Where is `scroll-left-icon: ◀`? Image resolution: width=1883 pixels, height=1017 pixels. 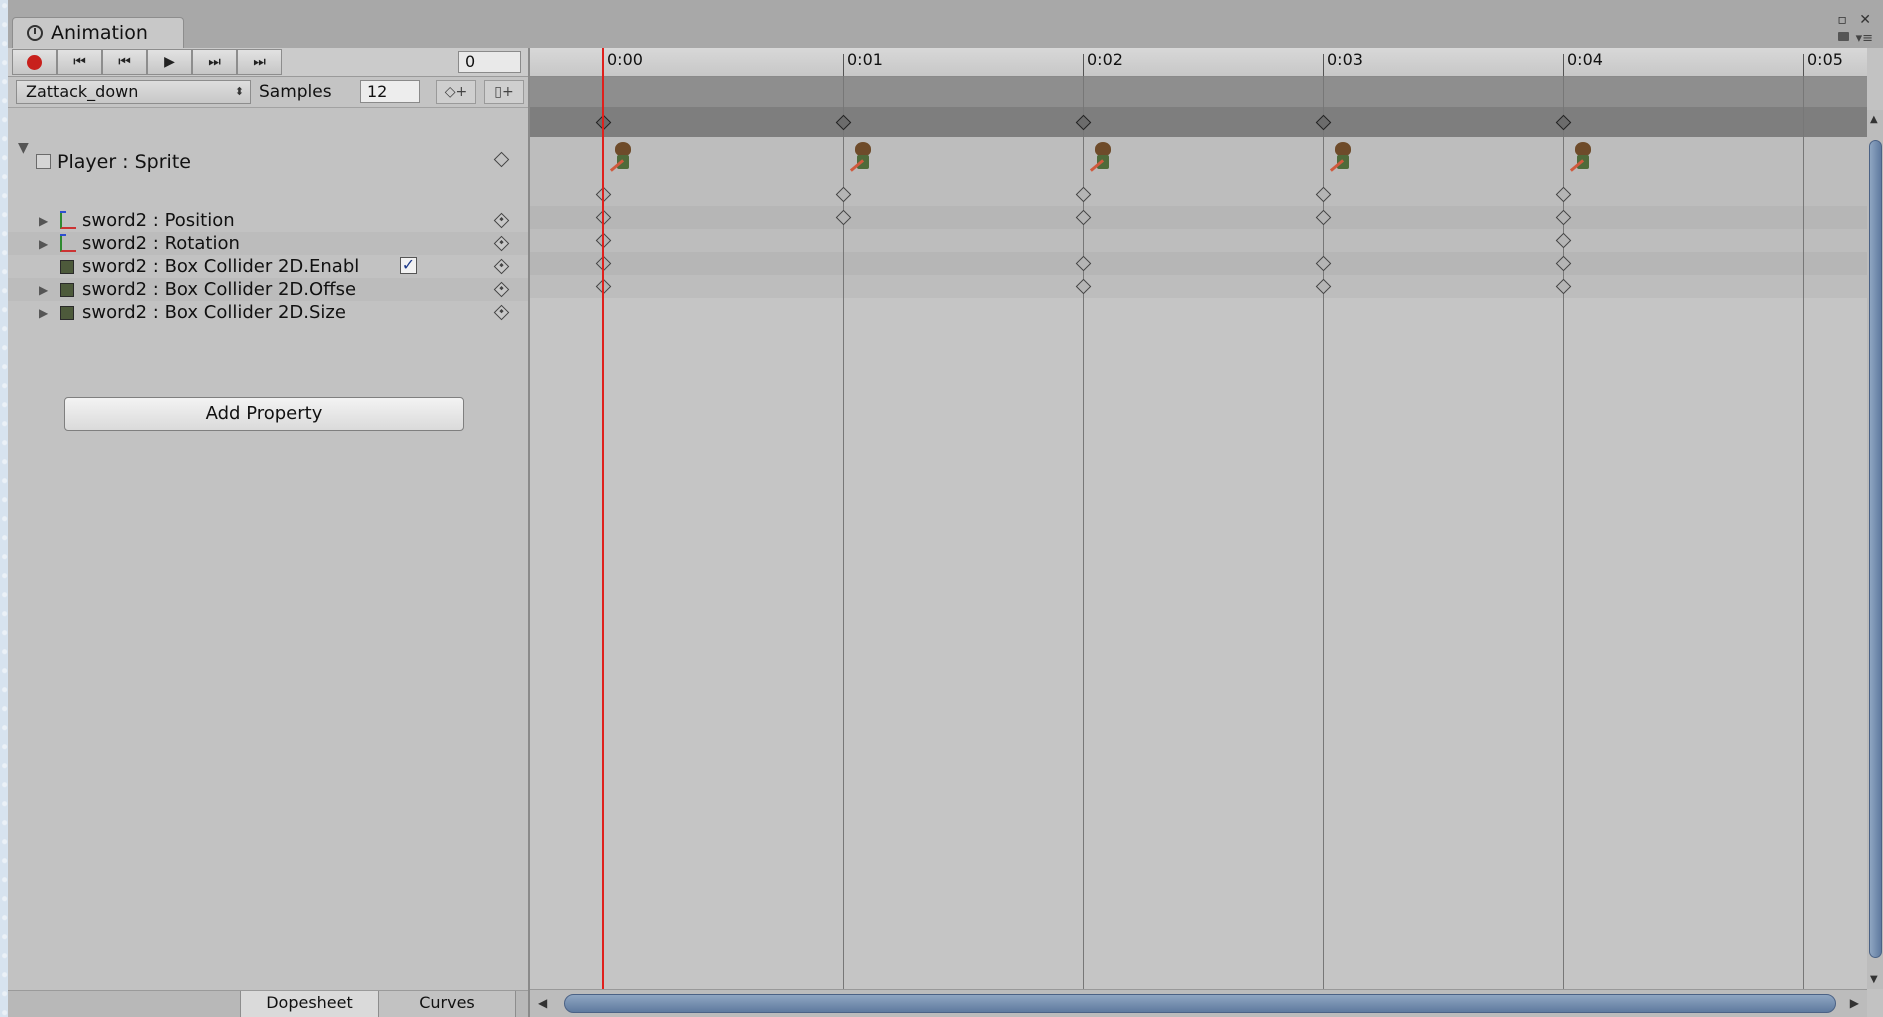
scroll-left-icon: ◀ is located at coordinates (542, 1003).